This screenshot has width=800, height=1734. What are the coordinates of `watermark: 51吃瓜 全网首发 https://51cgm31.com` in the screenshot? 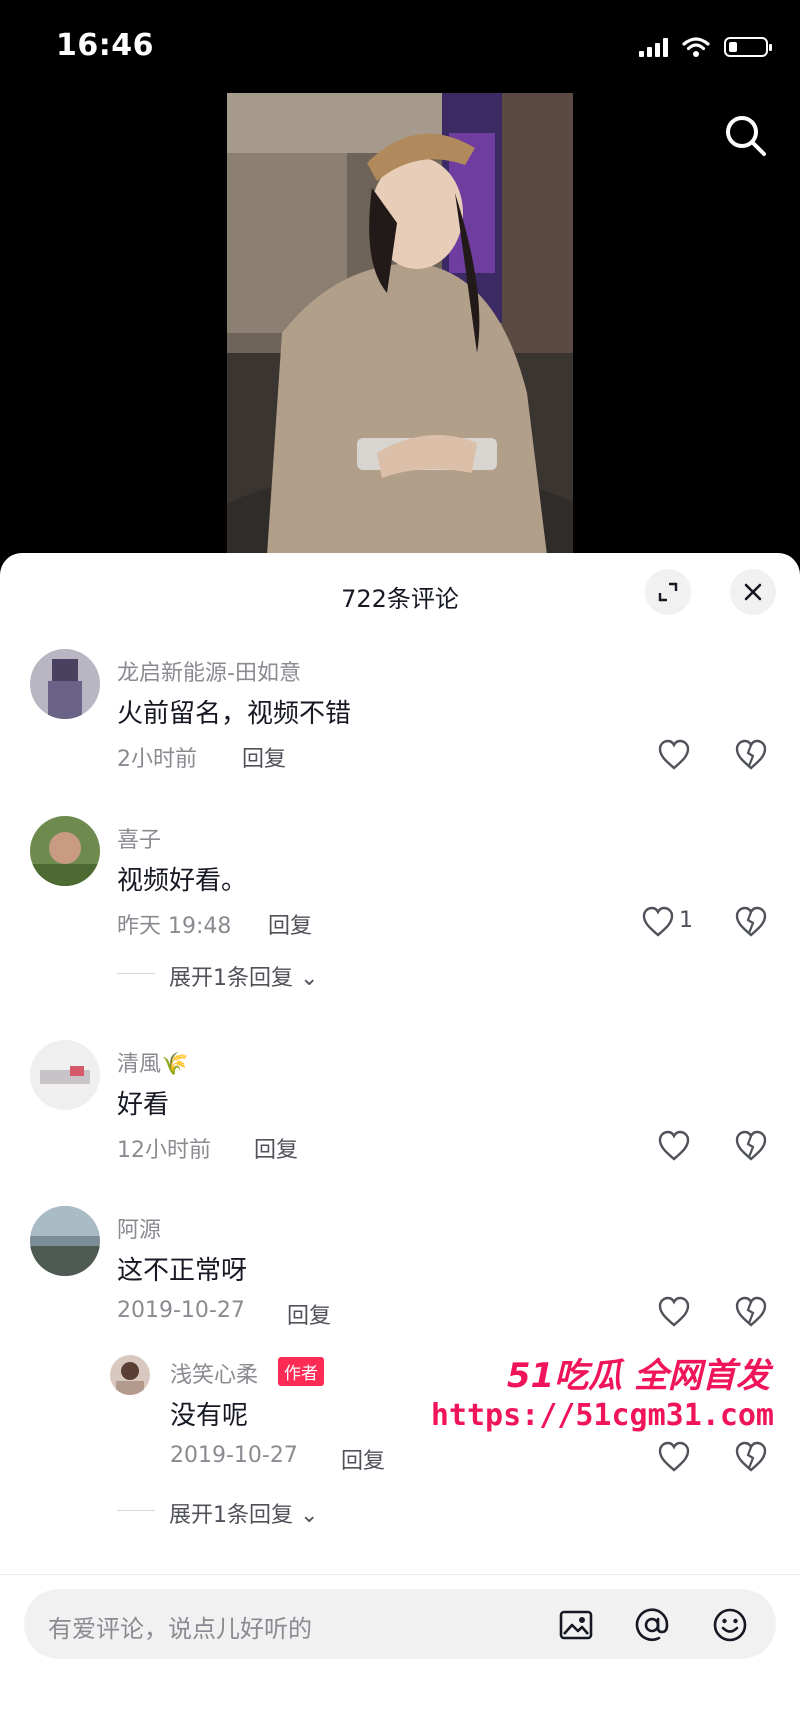 It's located at (605, 1398).